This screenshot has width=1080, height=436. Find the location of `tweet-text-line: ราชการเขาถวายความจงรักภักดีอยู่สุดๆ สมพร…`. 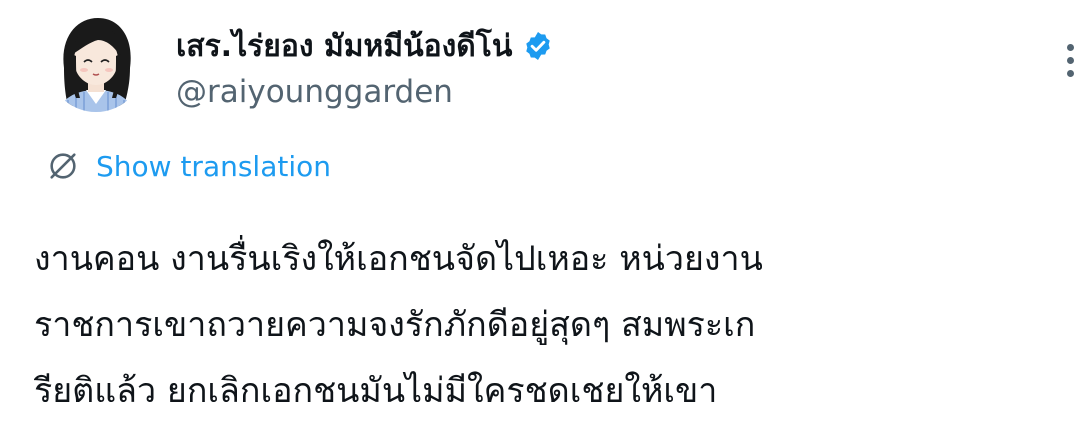

tweet-text-line: ราชการเขาถวายความจงรักภักดีอยู่สุดๆ สมพร… is located at coordinates (395, 325).